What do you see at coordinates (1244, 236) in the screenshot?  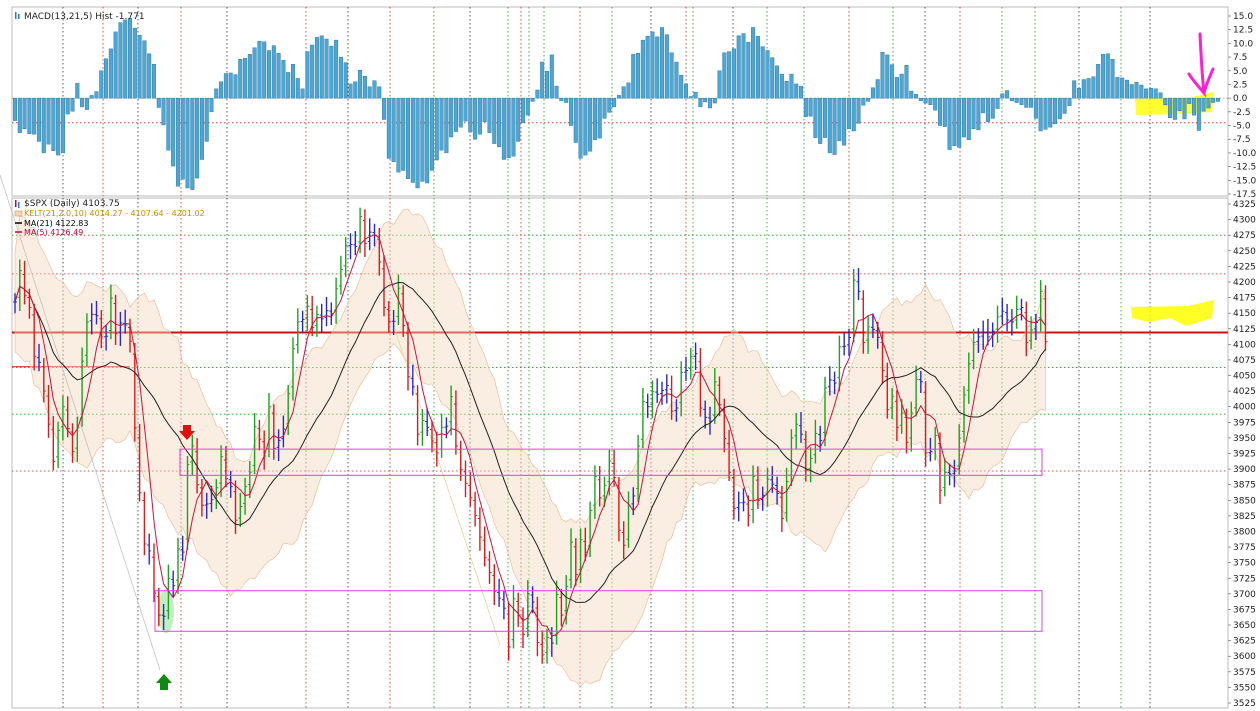 I see `price-tick-label: 4275` at bounding box center [1244, 236].